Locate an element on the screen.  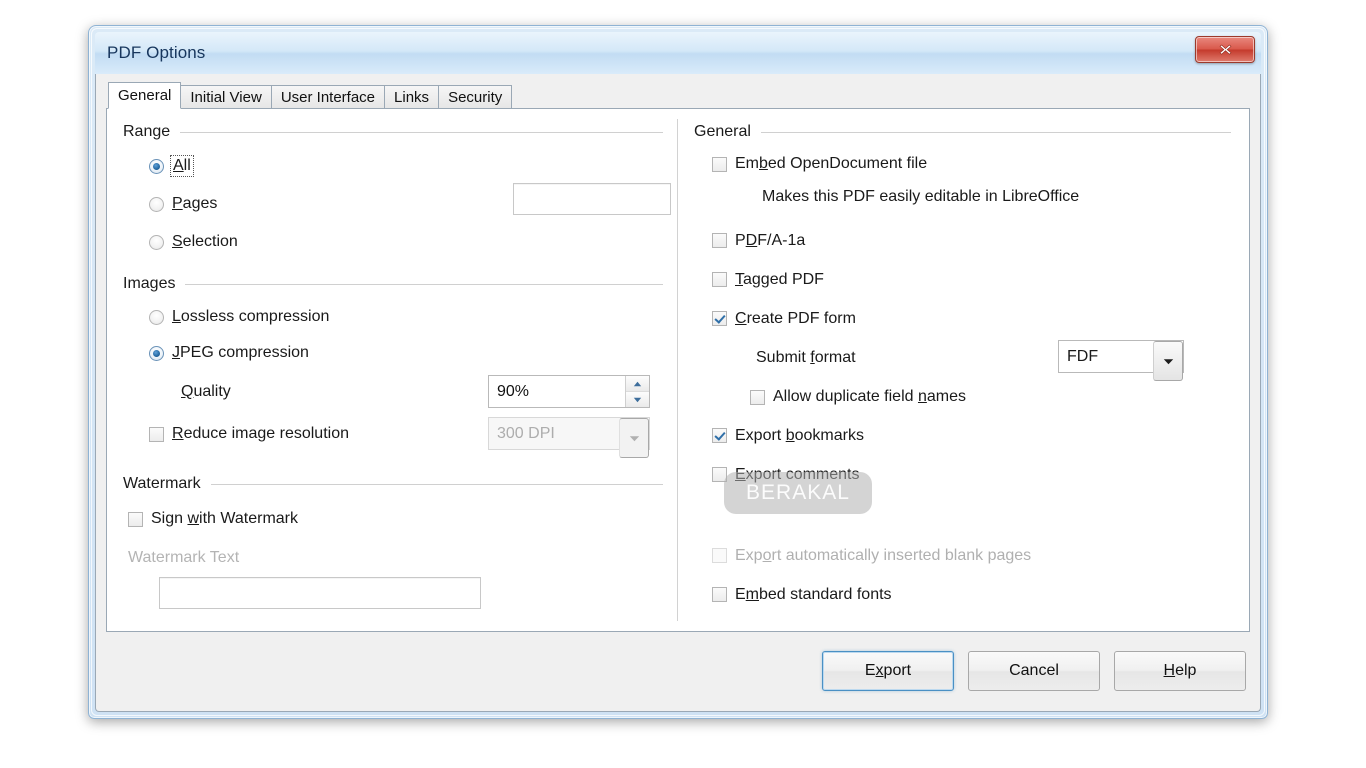
watermark-group-label: Watermark is located at coordinates (162, 483).